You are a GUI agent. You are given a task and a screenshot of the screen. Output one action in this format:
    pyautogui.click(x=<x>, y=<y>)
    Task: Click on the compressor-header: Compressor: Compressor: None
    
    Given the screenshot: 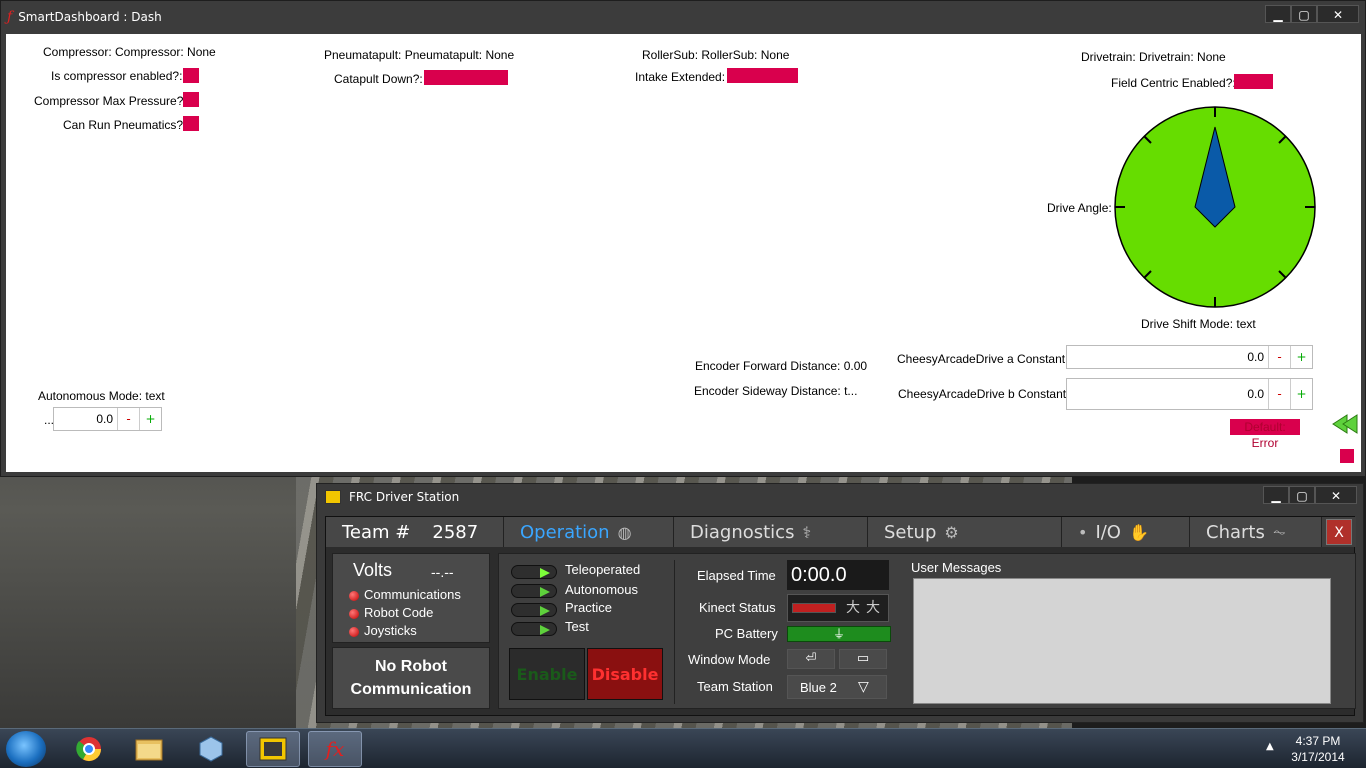 What is the action you would take?
    pyautogui.click(x=129, y=52)
    